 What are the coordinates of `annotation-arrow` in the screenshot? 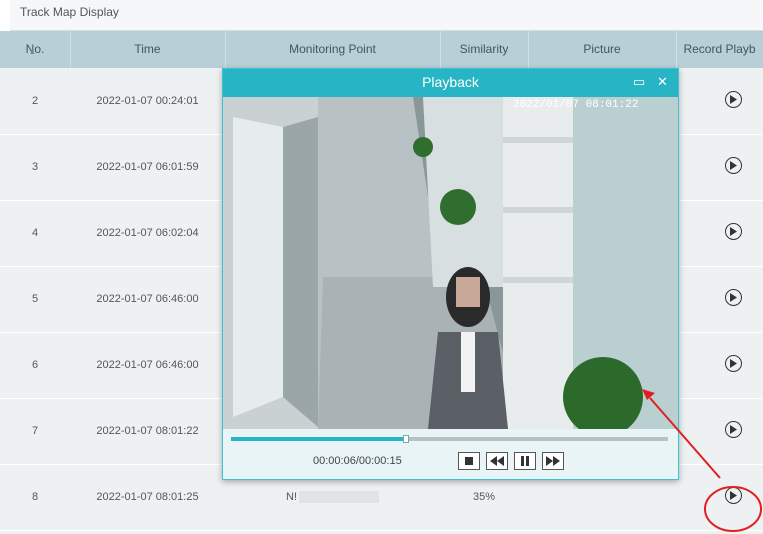 It's located at (702, 460).